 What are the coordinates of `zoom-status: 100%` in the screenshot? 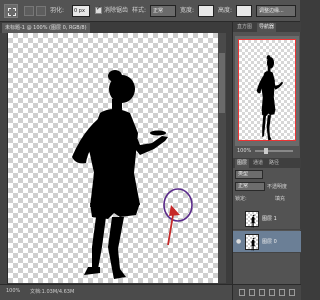 It's located at (13, 291).